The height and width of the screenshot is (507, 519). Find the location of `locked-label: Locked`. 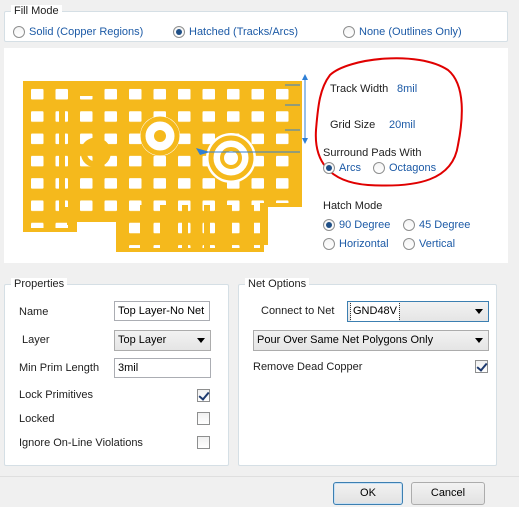

locked-label: Locked is located at coordinates (37, 419).